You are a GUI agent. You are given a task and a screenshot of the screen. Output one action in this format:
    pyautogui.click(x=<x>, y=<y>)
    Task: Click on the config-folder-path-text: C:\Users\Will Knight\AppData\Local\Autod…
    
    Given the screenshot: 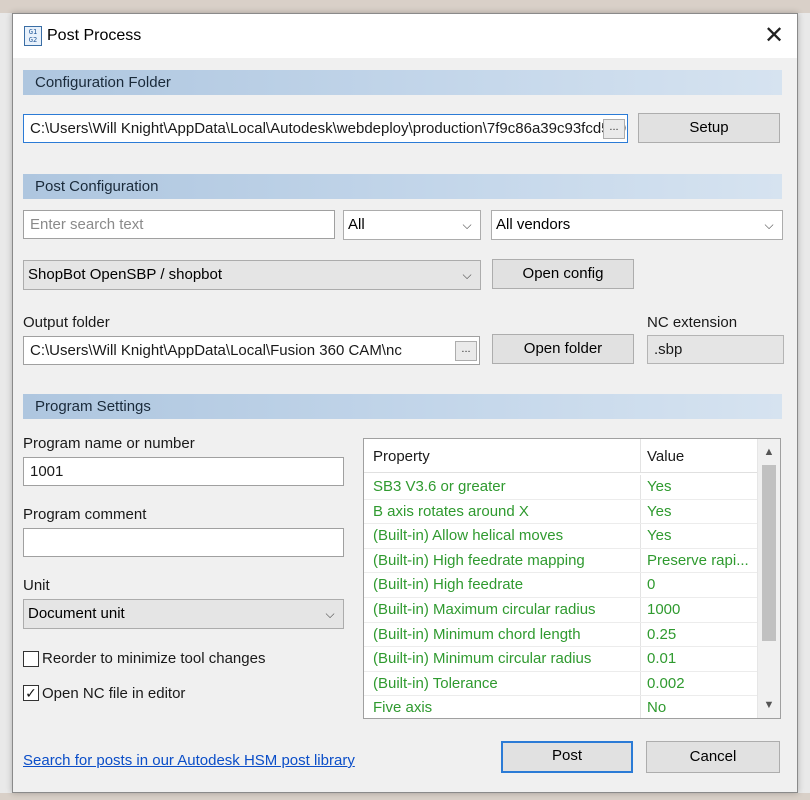 What is the action you would take?
    pyautogui.click(x=328, y=128)
    